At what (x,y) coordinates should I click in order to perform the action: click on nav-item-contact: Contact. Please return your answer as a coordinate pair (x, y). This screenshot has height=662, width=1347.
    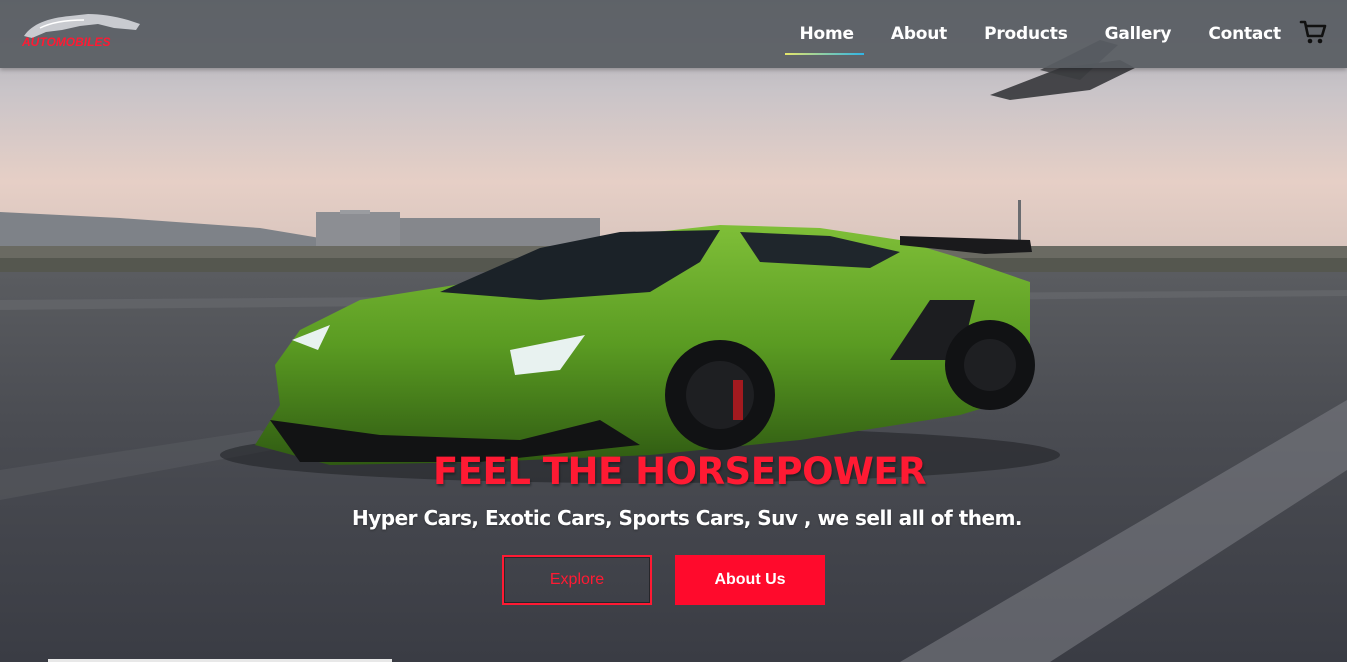
    Looking at the image, I should click on (1244, 34).